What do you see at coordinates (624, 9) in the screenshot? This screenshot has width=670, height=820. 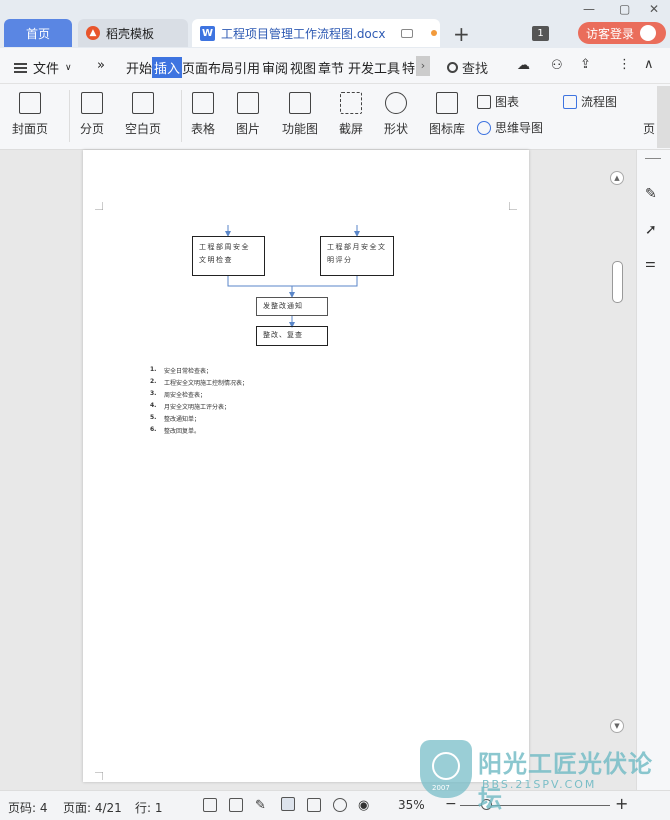 I see `maximize-icon: ▢` at bounding box center [624, 9].